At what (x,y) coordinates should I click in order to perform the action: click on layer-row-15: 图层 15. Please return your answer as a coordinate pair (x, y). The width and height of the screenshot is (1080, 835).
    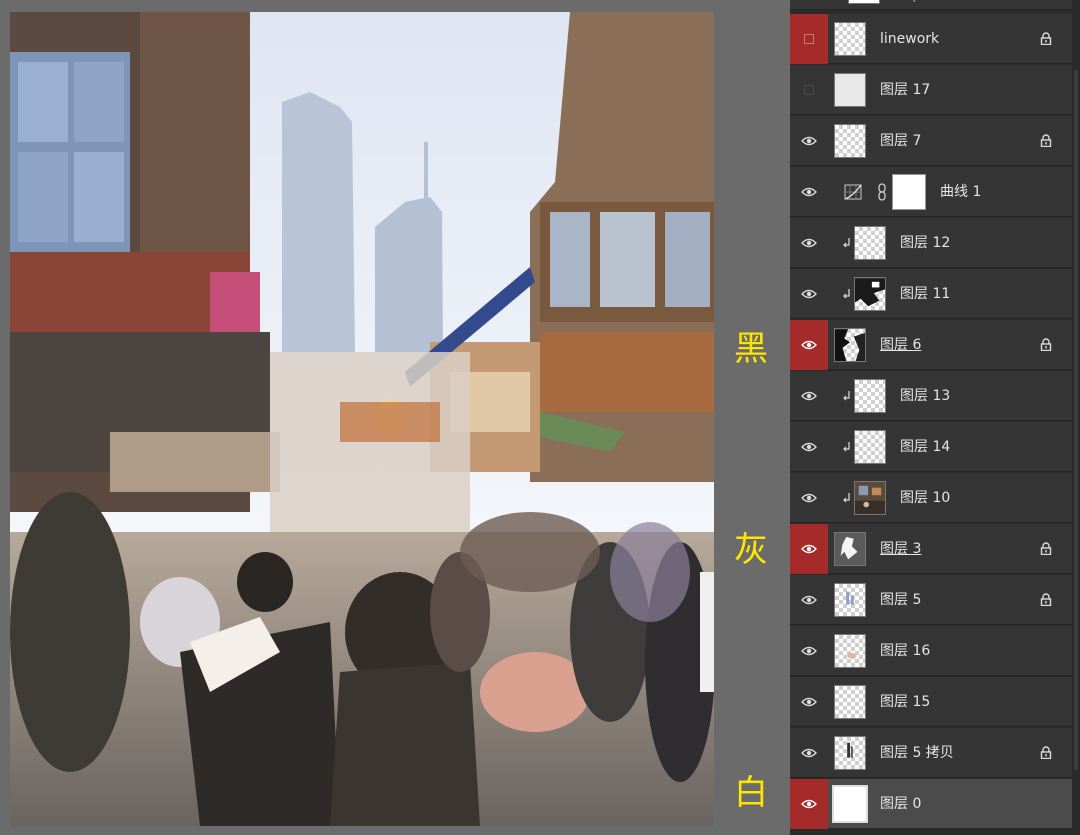
    Looking at the image, I should click on (931, 702).